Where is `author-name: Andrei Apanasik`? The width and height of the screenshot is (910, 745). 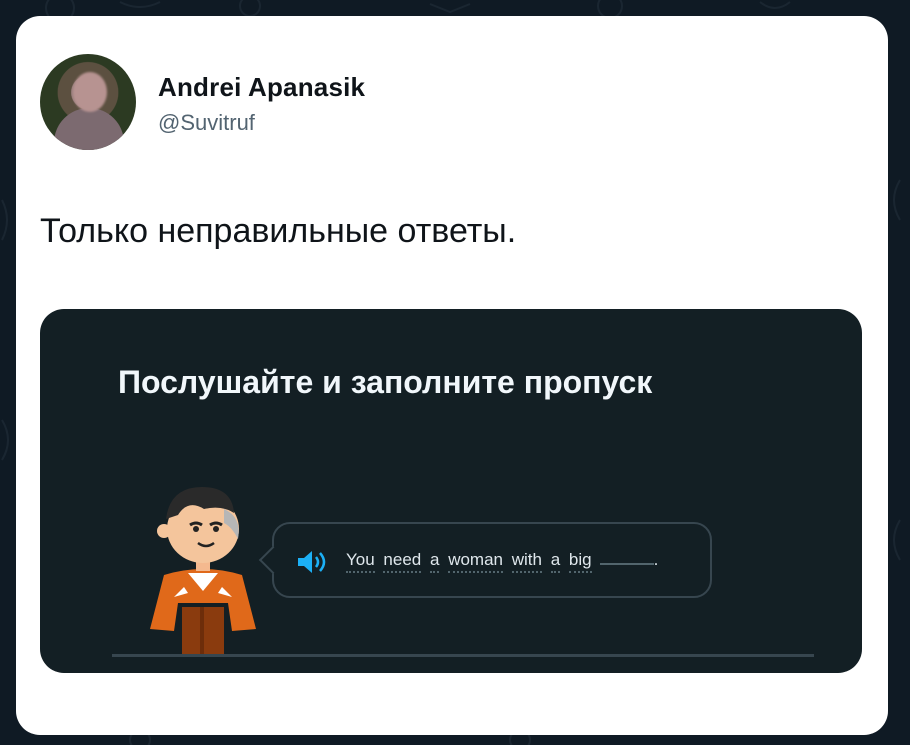
author-name: Andrei Apanasik is located at coordinates (261, 87).